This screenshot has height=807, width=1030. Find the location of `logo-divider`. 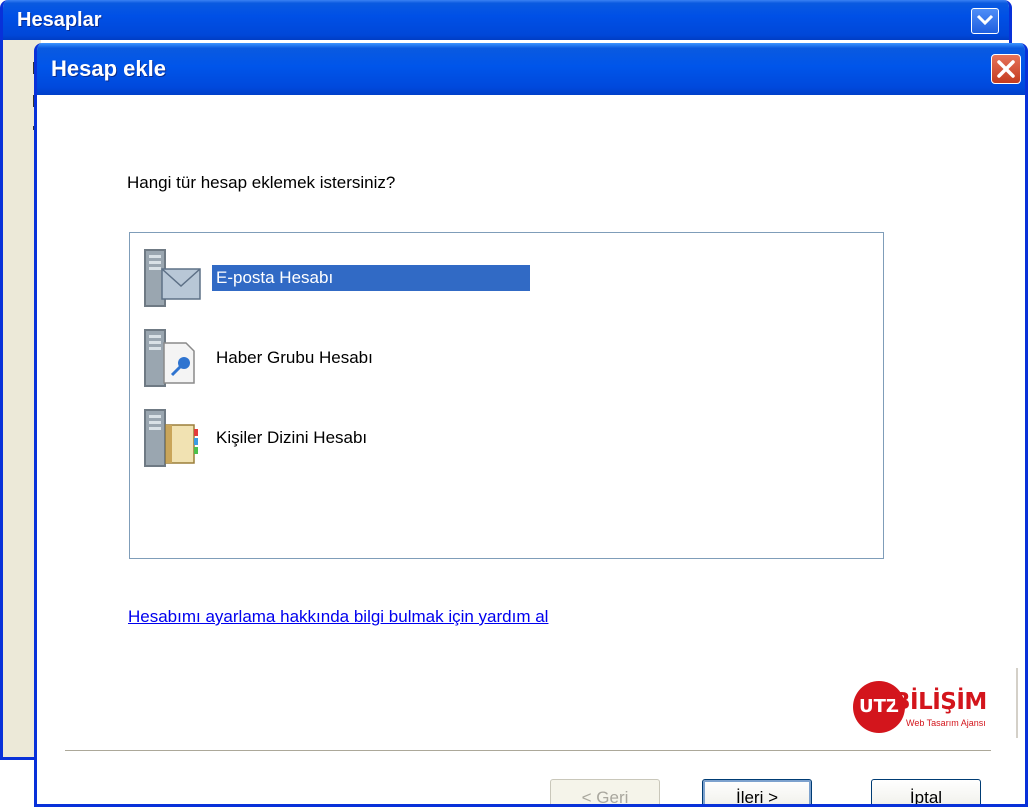

logo-divider is located at coordinates (1017, 703).